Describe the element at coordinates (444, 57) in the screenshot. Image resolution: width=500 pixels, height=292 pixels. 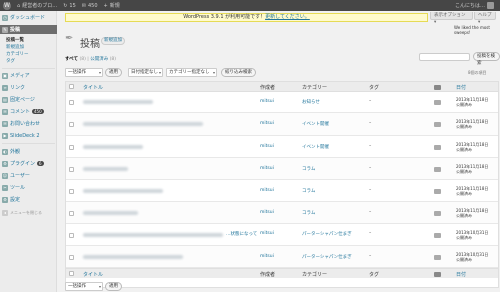
I see `search-input` at that location.